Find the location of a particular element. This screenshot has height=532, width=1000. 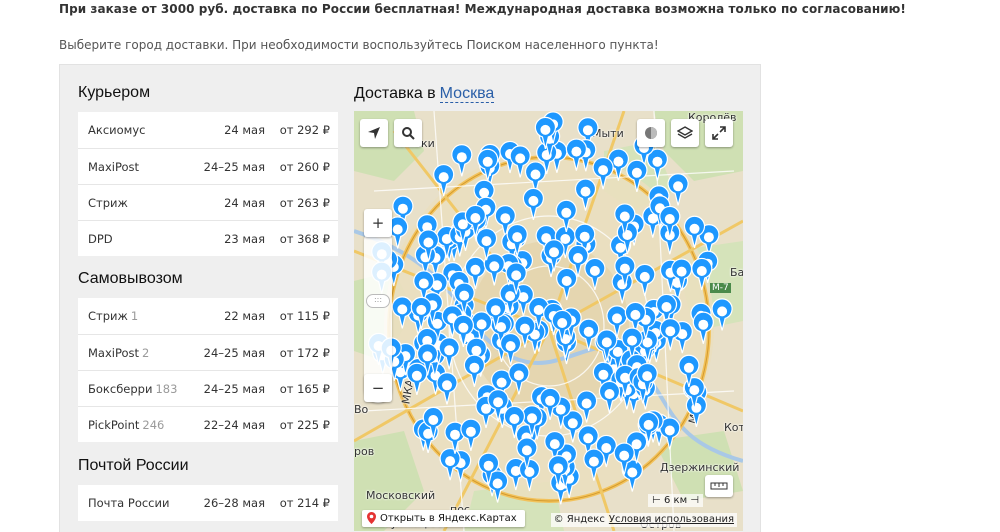

zoom-in-button: + is located at coordinates (378, 223).